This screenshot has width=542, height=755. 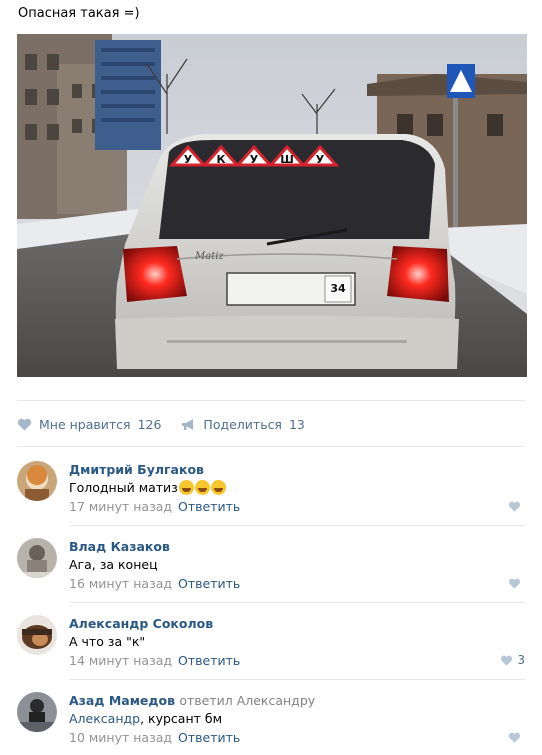 What do you see at coordinates (296, 424) in the screenshot?
I see `share-count: 13` at bounding box center [296, 424].